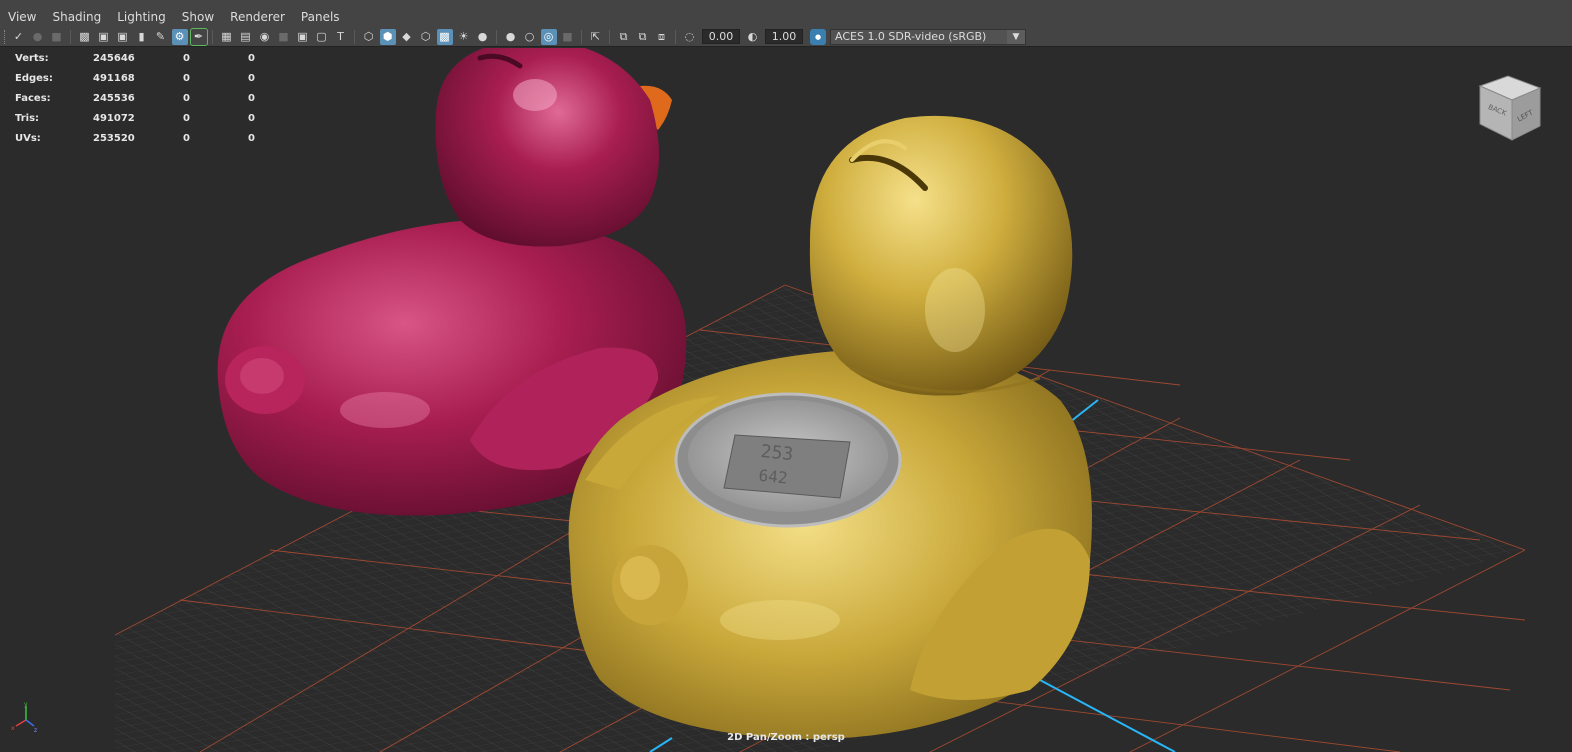 The width and height of the screenshot is (1572, 752). Describe the element at coordinates (662, 37) in the screenshot. I see `backface-culling-icon: ⧈` at that location.